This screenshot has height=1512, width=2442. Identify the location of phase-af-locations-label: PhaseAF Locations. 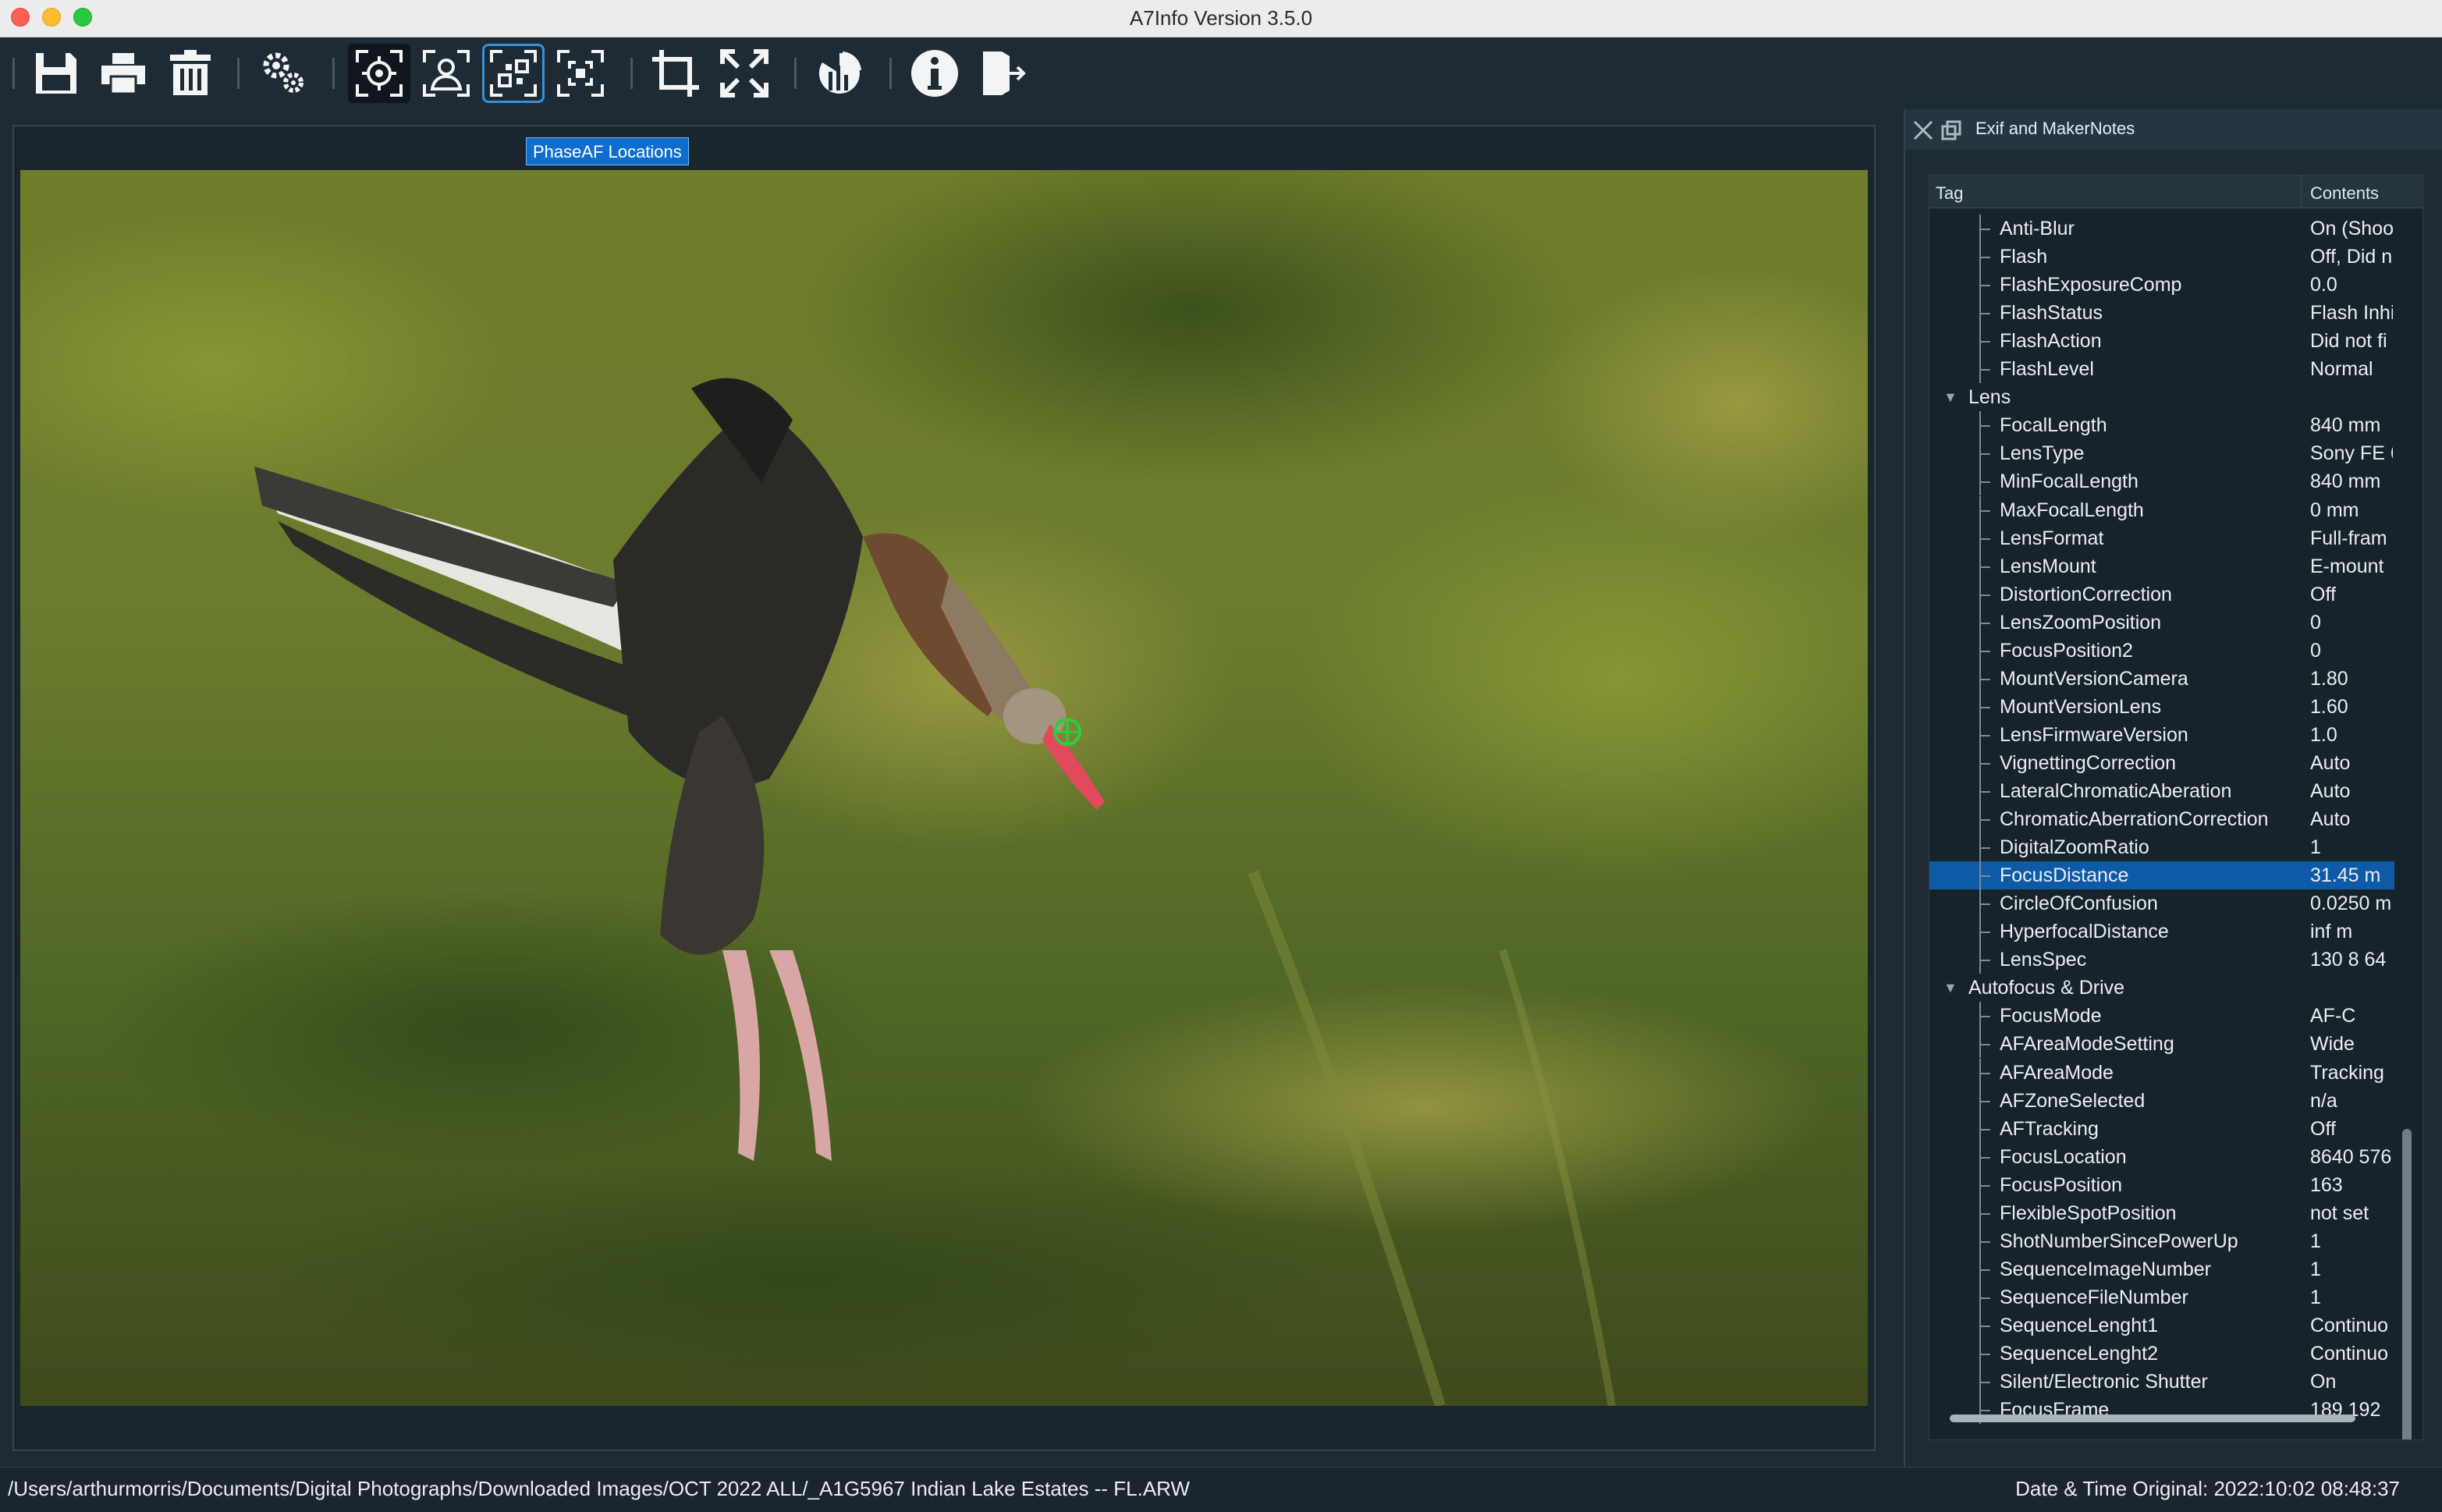
(608, 151).